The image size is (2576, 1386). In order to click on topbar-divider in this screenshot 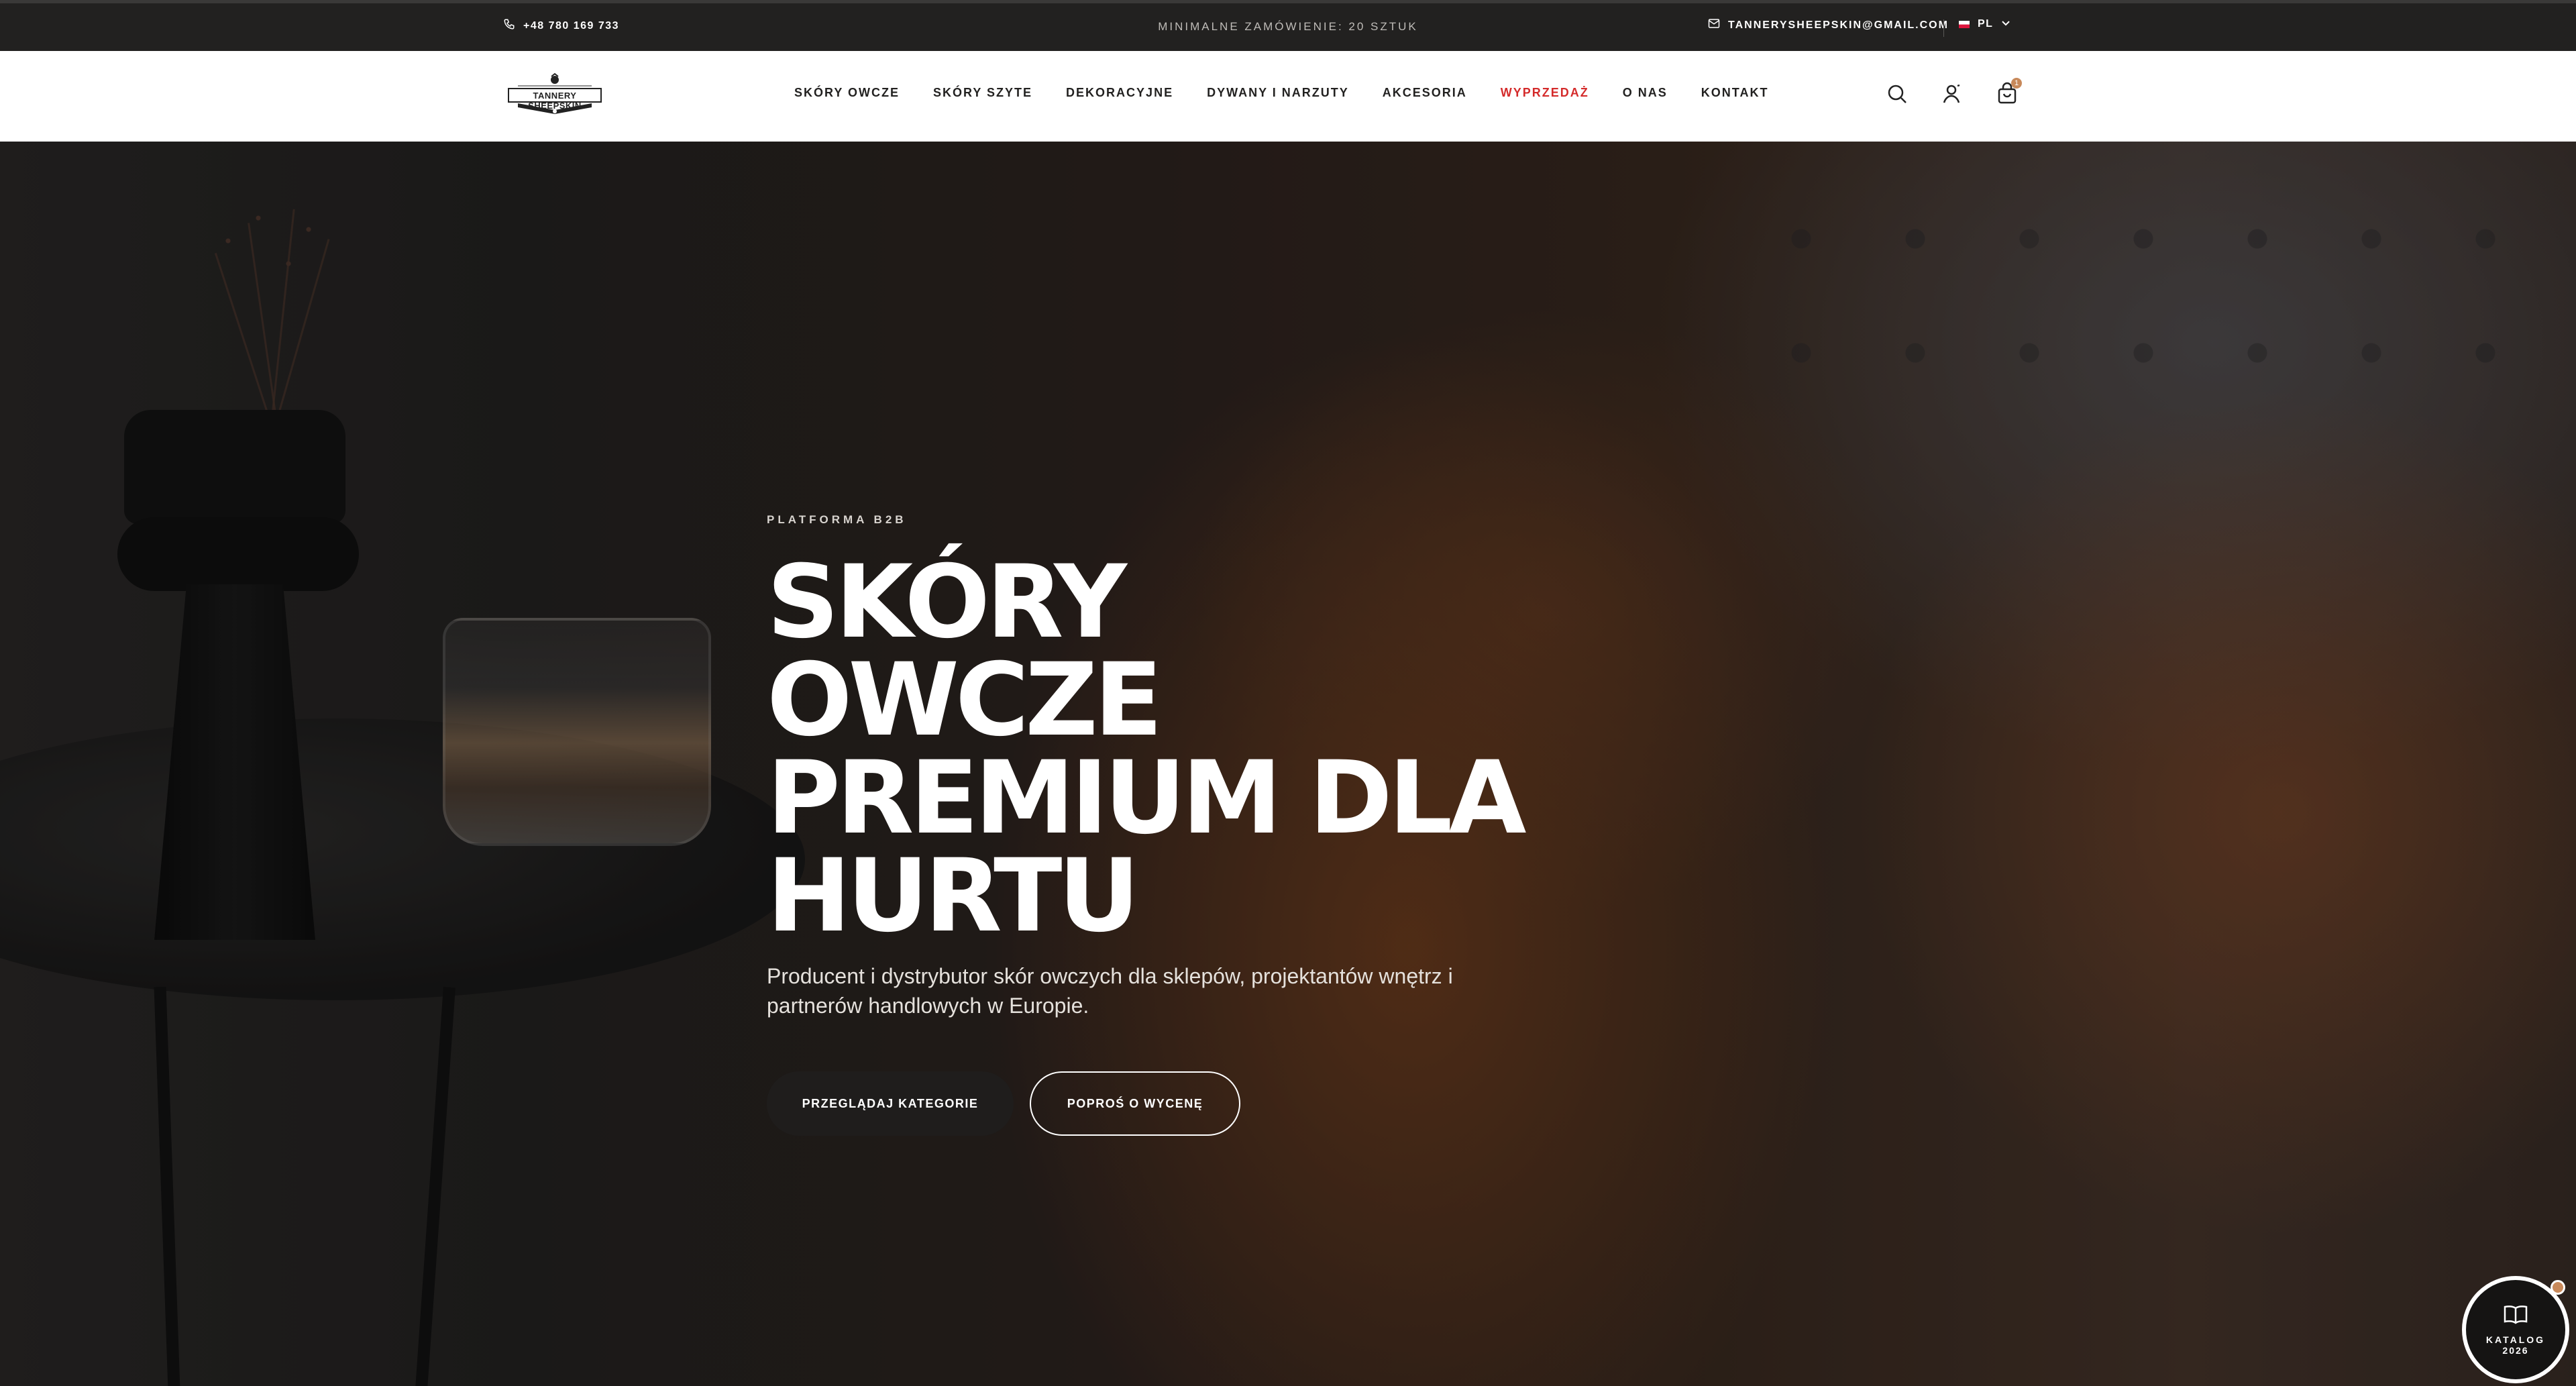, I will do `click(1943, 28)`.